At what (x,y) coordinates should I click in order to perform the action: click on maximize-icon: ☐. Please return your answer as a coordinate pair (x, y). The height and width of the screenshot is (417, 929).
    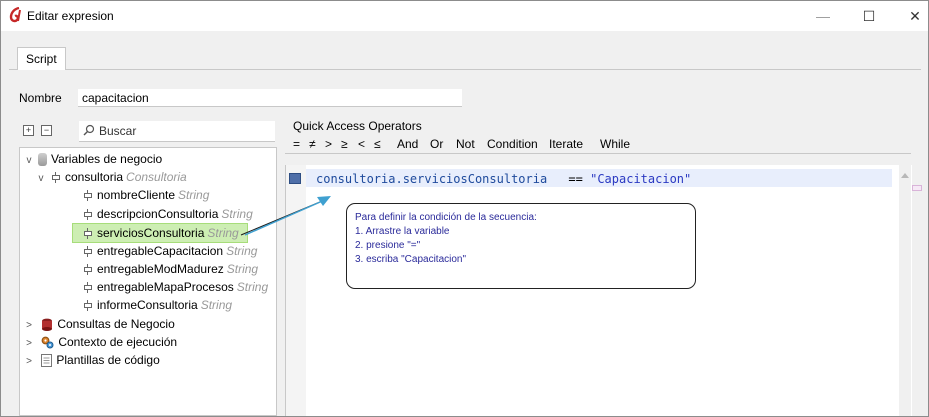
    Looking at the image, I should click on (869, 15).